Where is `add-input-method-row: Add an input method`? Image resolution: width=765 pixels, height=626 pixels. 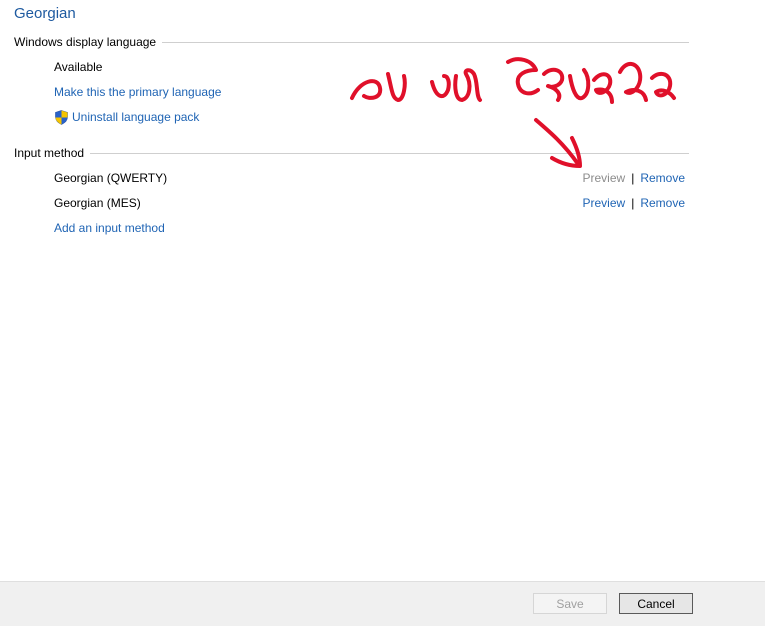 add-input-method-row: Add an input method is located at coordinates (109, 228).